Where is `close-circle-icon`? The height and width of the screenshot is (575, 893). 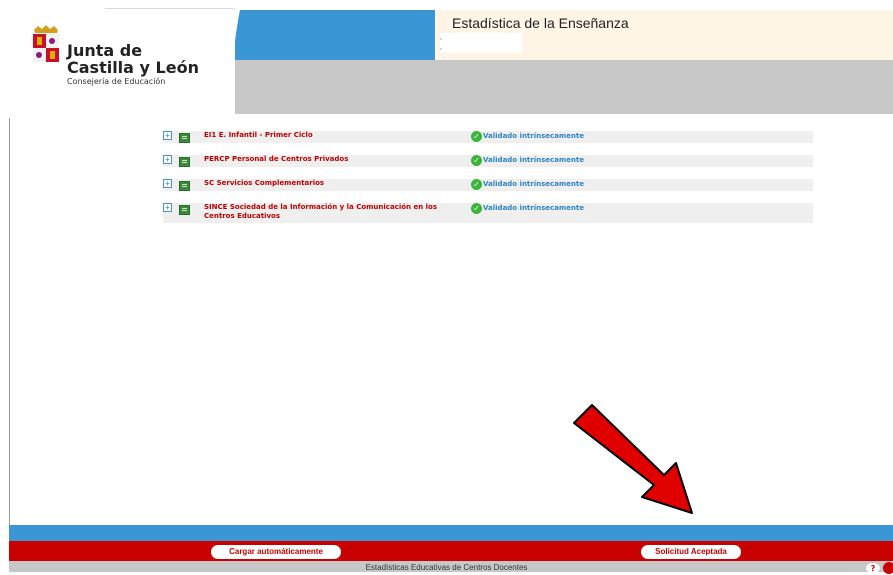
close-circle-icon is located at coordinates (888, 568).